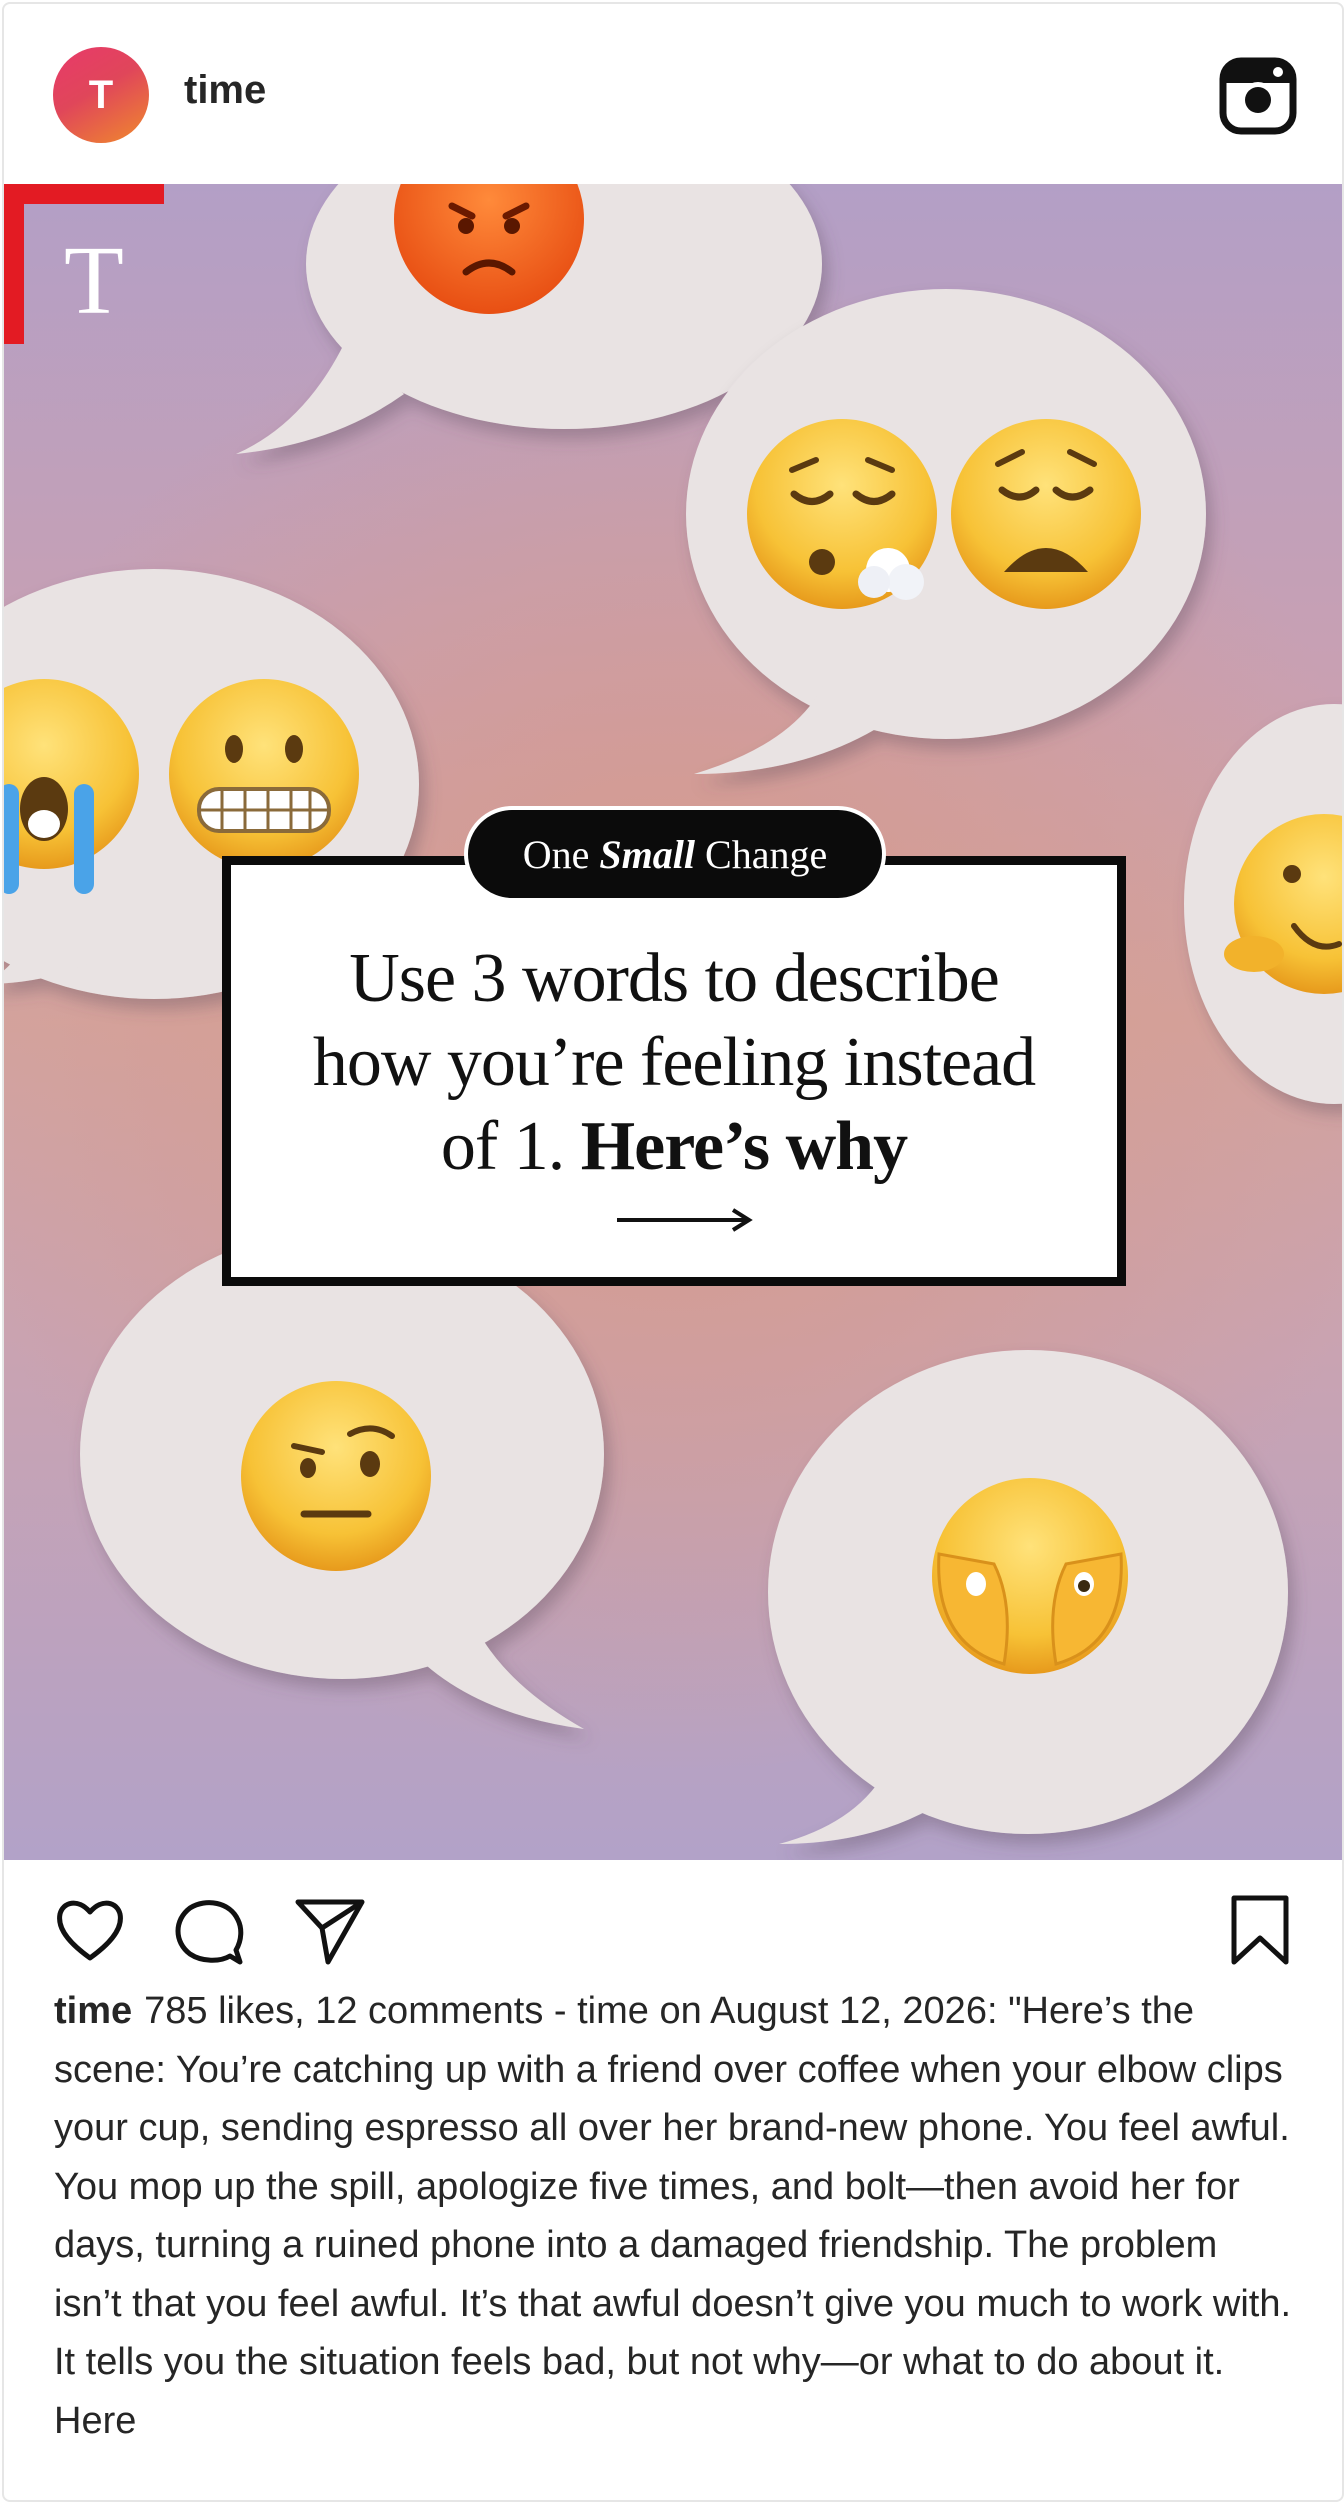 The width and height of the screenshot is (1344, 2502). Describe the element at coordinates (208, 1930) in the screenshot. I see `comment-icon` at that location.